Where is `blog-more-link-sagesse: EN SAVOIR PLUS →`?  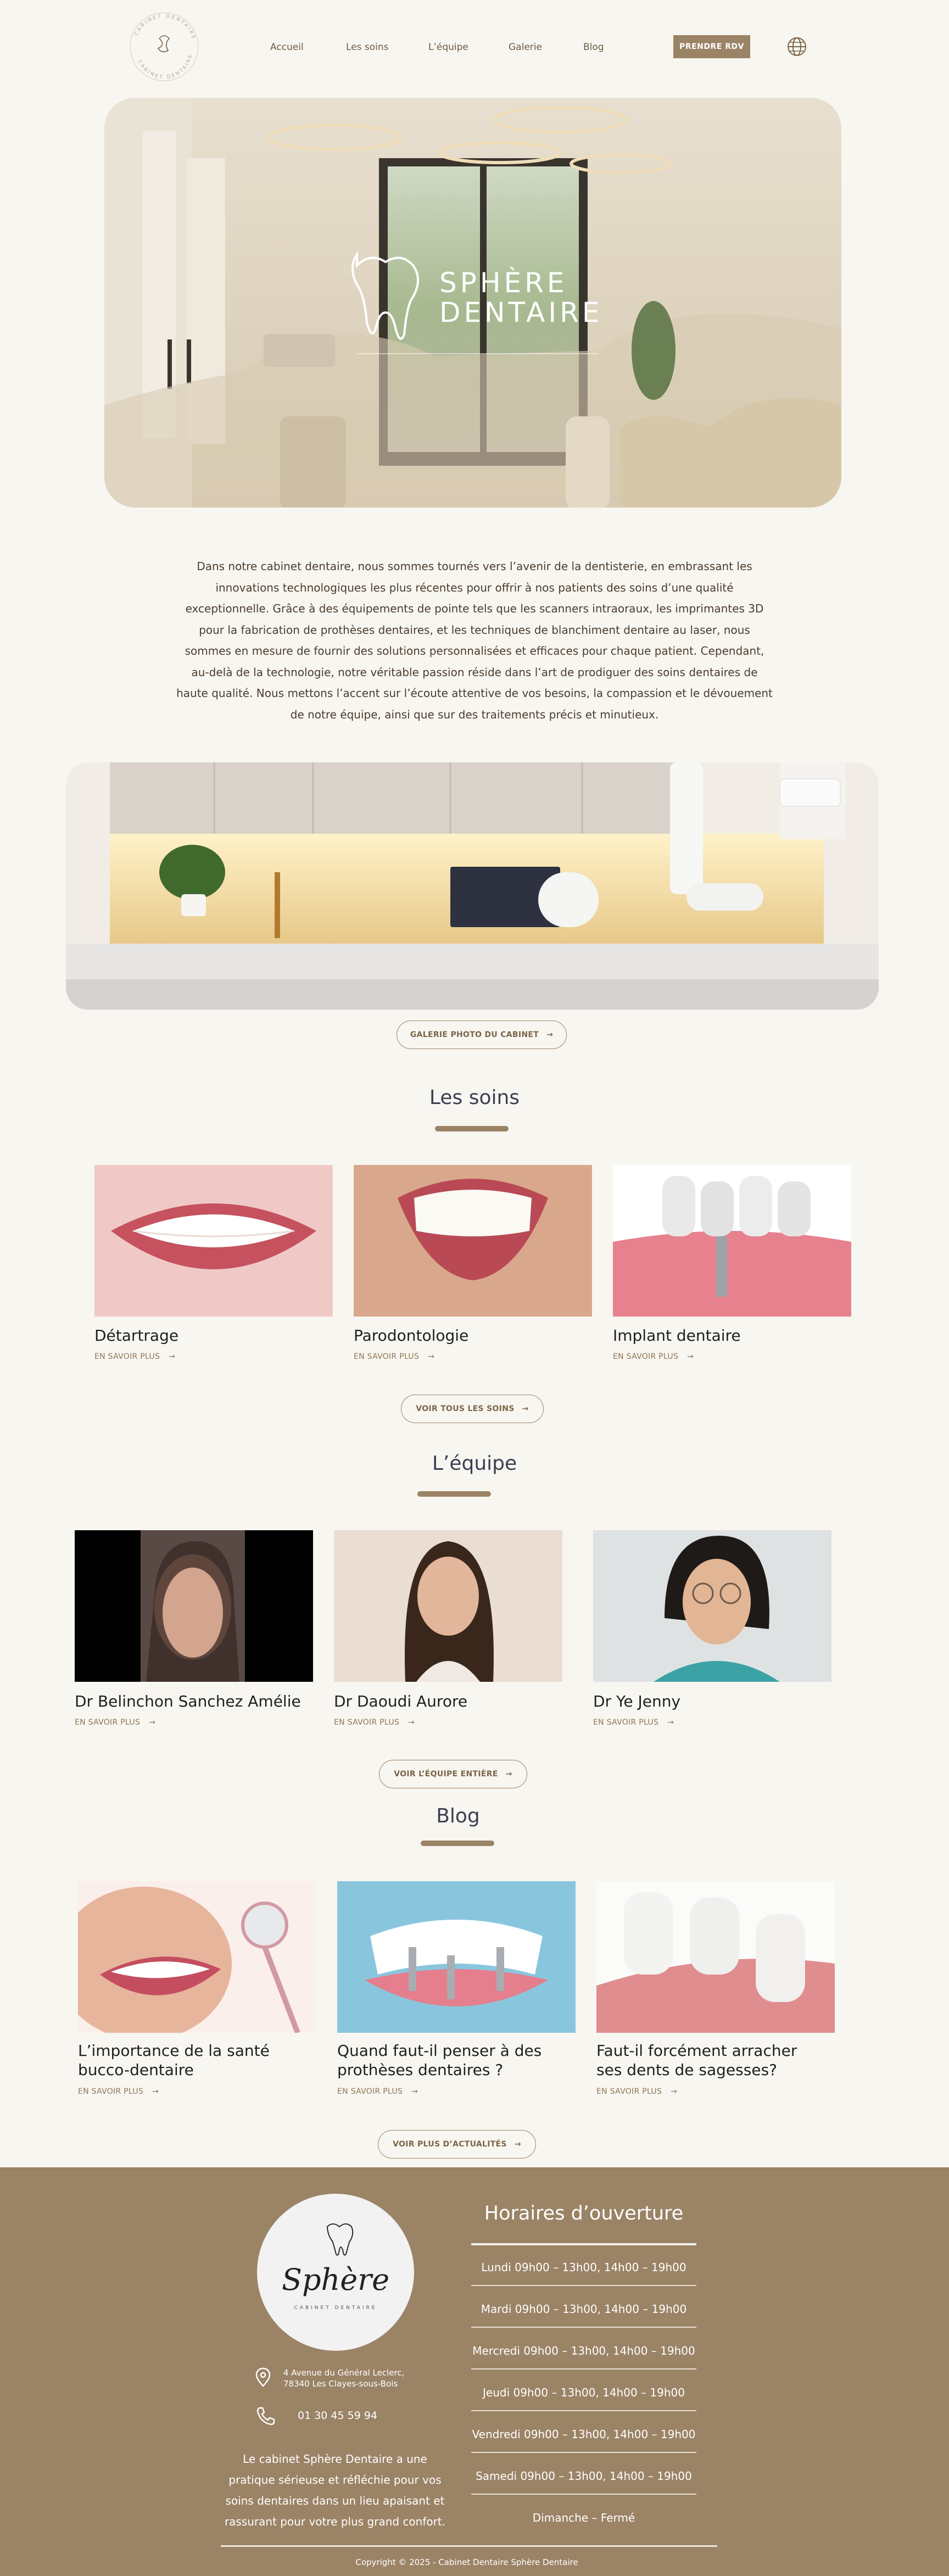 blog-more-link-sagesse: EN SAVOIR PLUS → is located at coordinates (636, 2091).